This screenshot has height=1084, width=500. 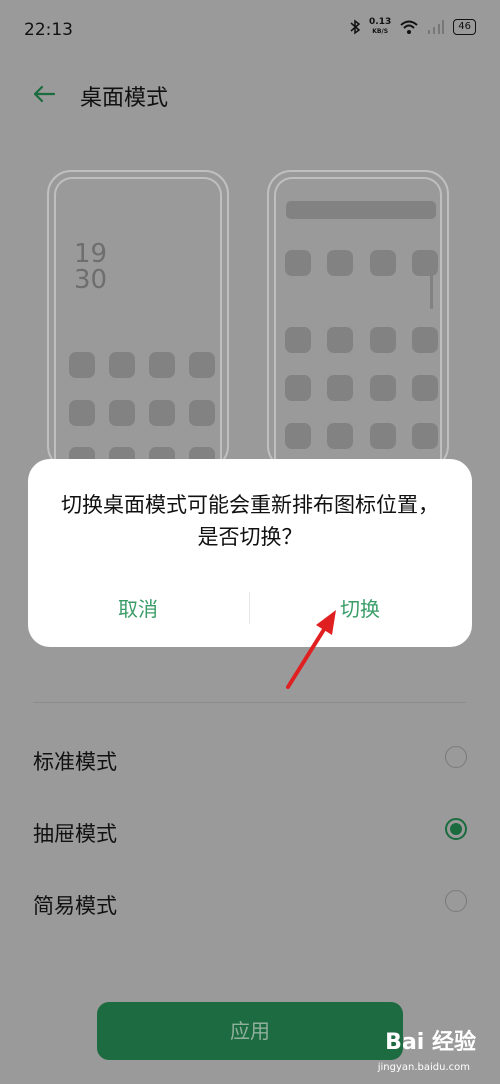 What do you see at coordinates (138, 607) in the screenshot?
I see `cancel-button: 取消` at bounding box center [138, 607].